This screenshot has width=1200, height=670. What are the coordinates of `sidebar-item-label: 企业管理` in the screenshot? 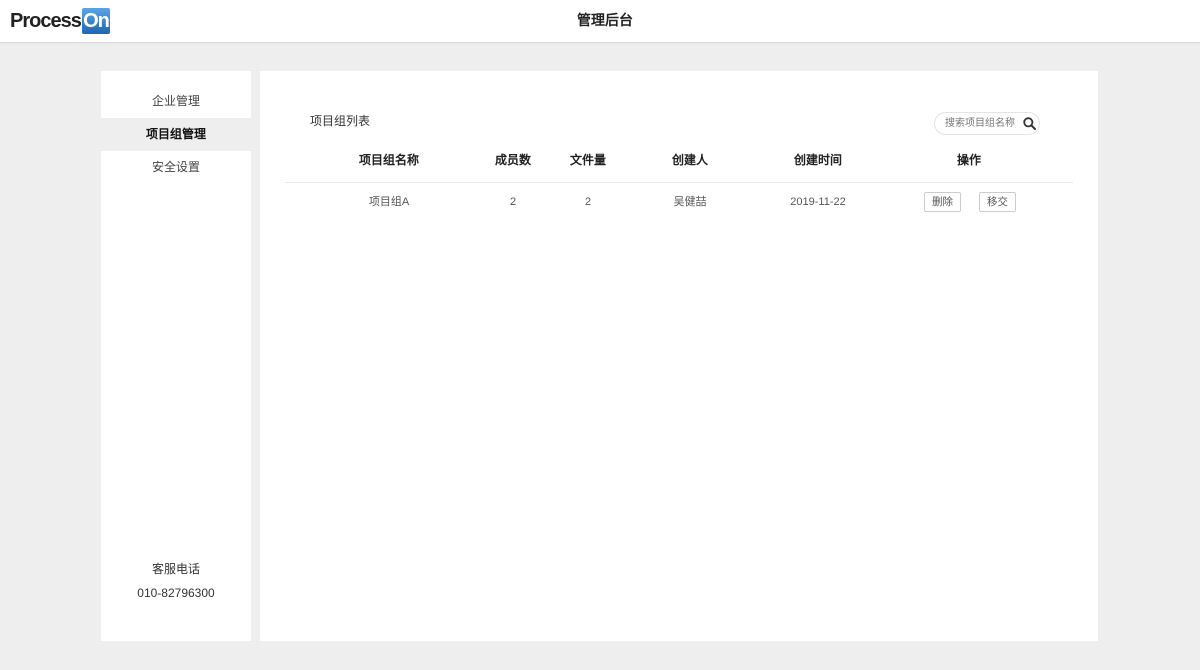 It's located at (175, 101).